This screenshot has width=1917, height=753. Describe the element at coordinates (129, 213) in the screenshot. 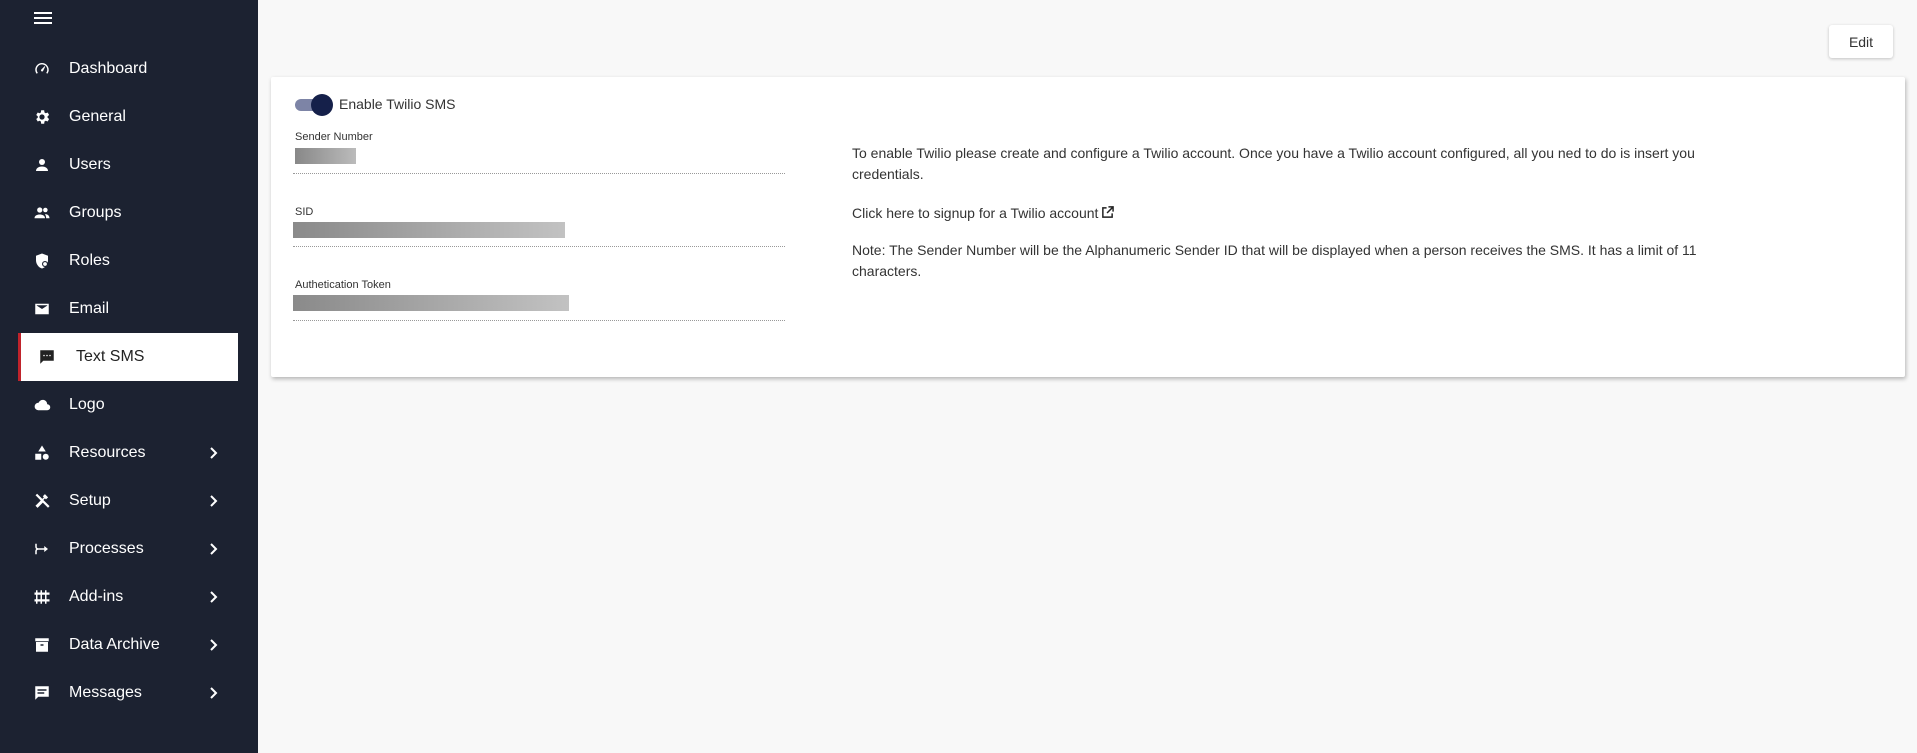

I see `sidebar-item-groups: Groups` at that location.